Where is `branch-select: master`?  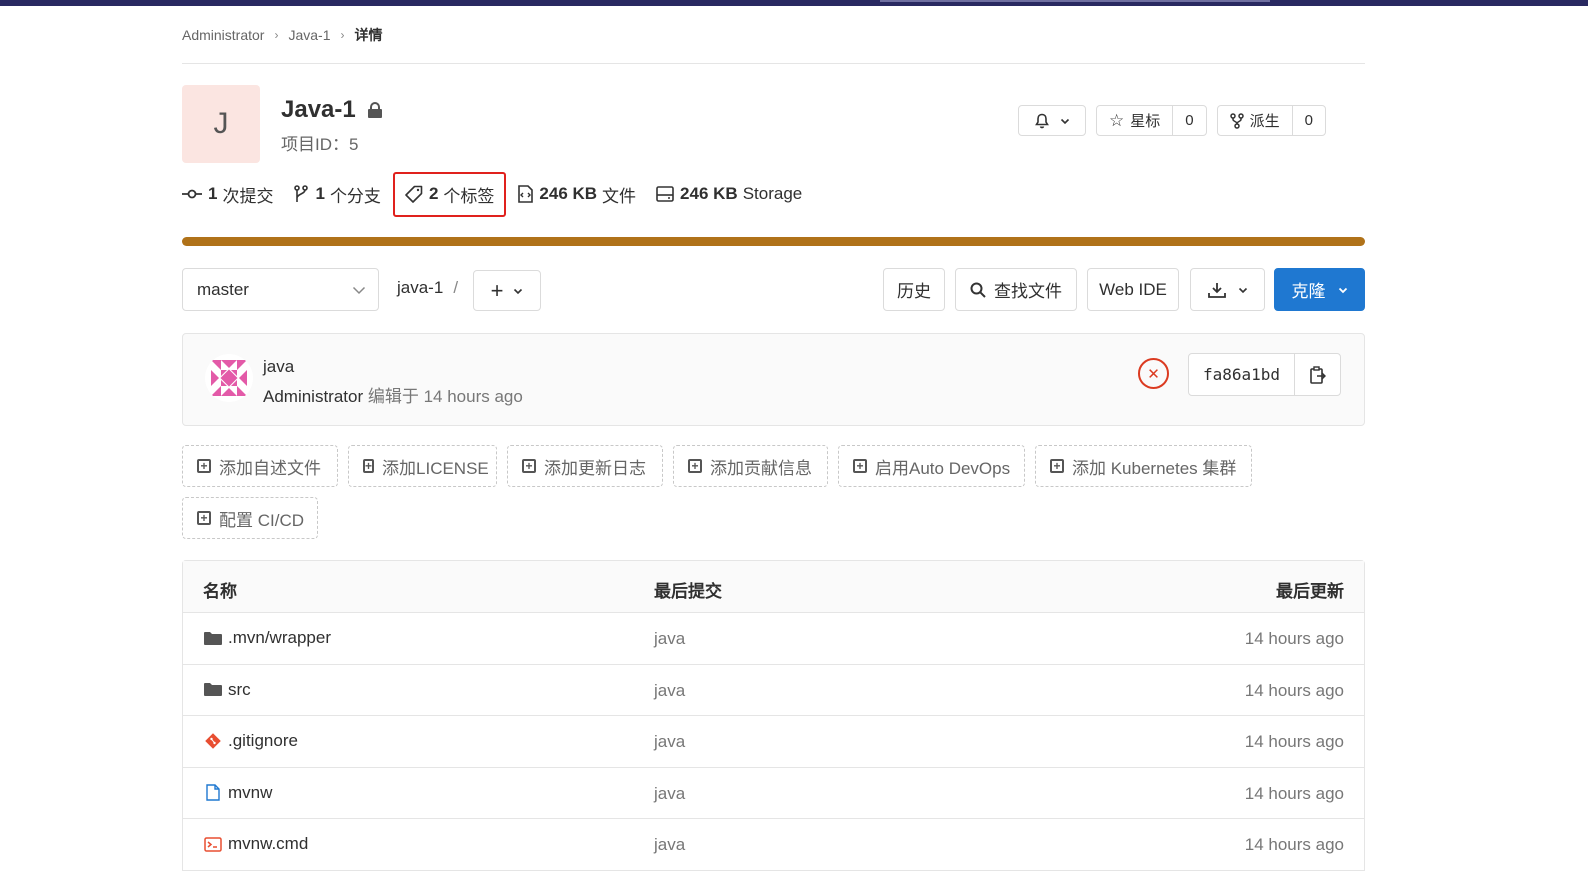
branch-select: master is located at coordinates (280, 289).